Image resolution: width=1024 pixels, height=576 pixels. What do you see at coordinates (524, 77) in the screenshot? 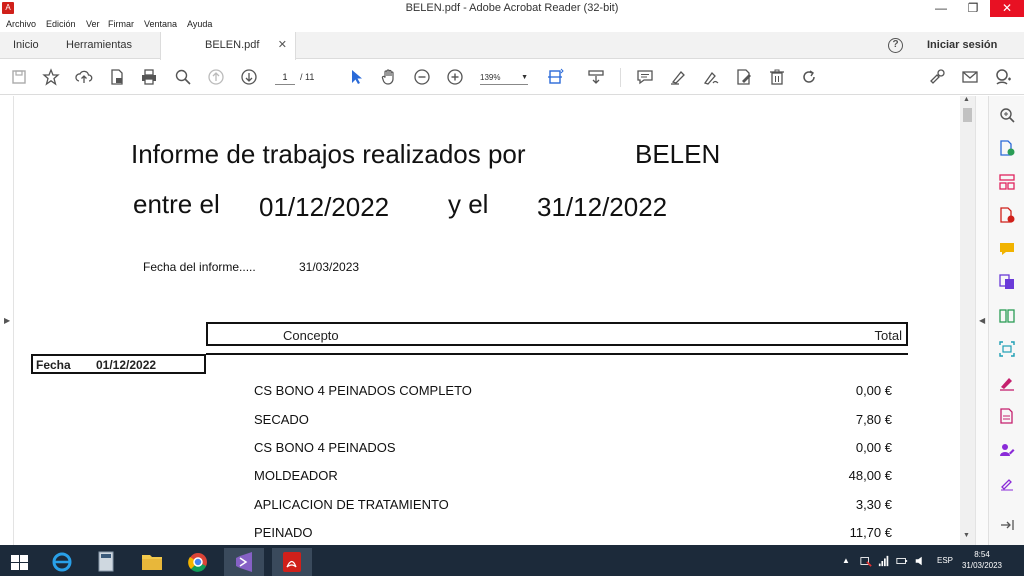
I see `chevron-down-icon: ▼` at bounding box center [524, 77].